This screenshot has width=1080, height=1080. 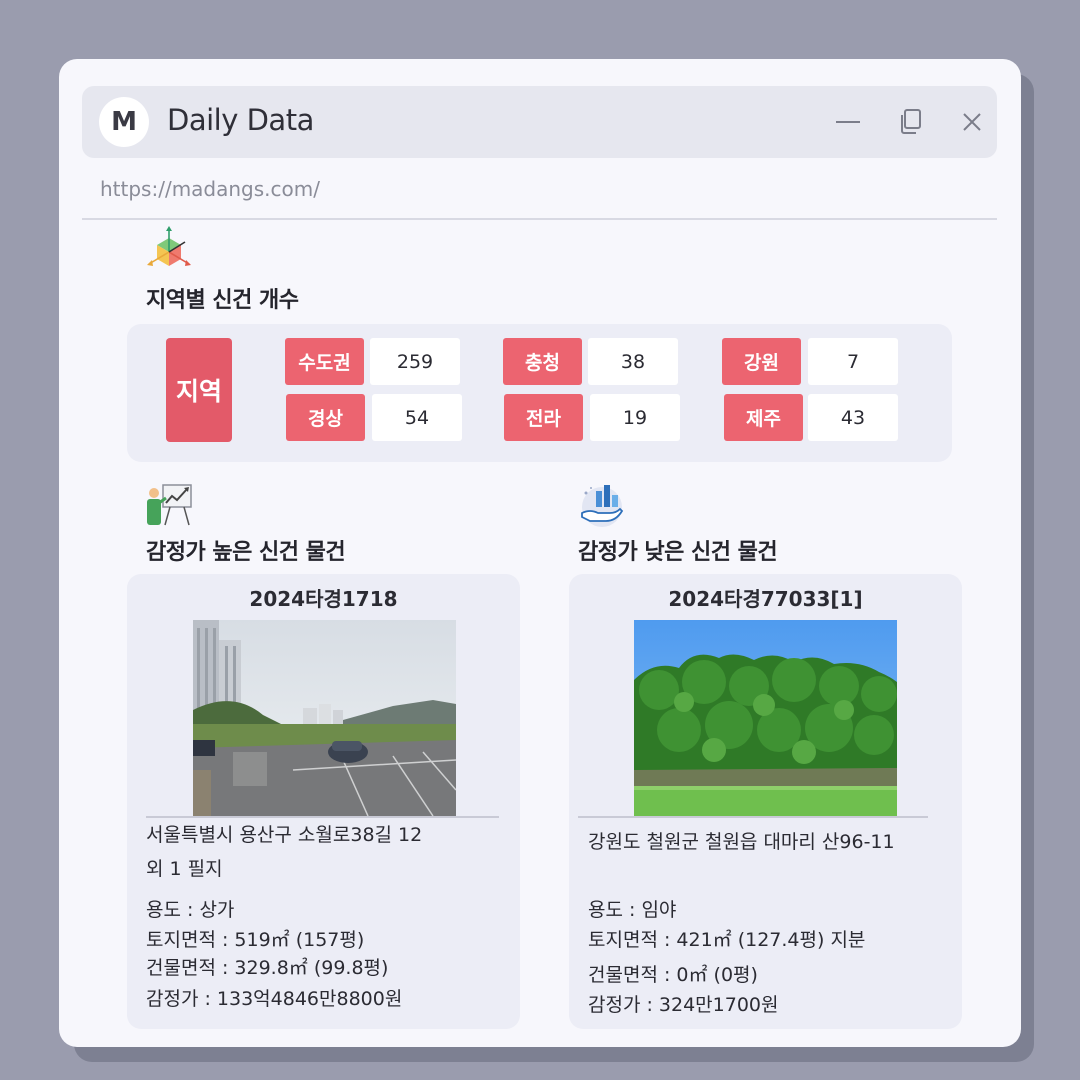 I want to click on region-count-capital: 259, so click(x=415, y=361).